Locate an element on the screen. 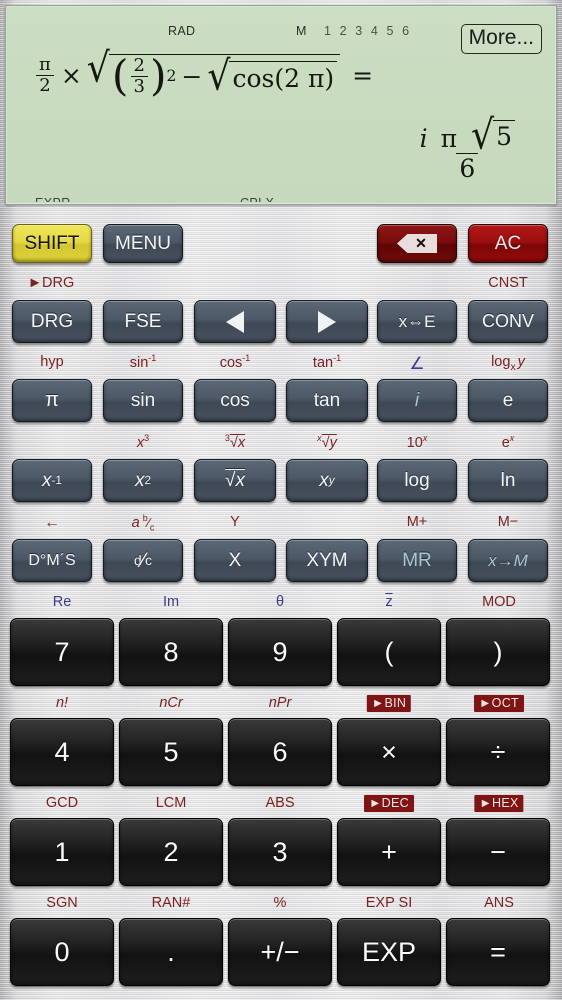 Image resolution: width=562 pixels, height=1000 pixels. fraction-d-over-c-button: d ⁄ c is located at coordinates (143, 560).